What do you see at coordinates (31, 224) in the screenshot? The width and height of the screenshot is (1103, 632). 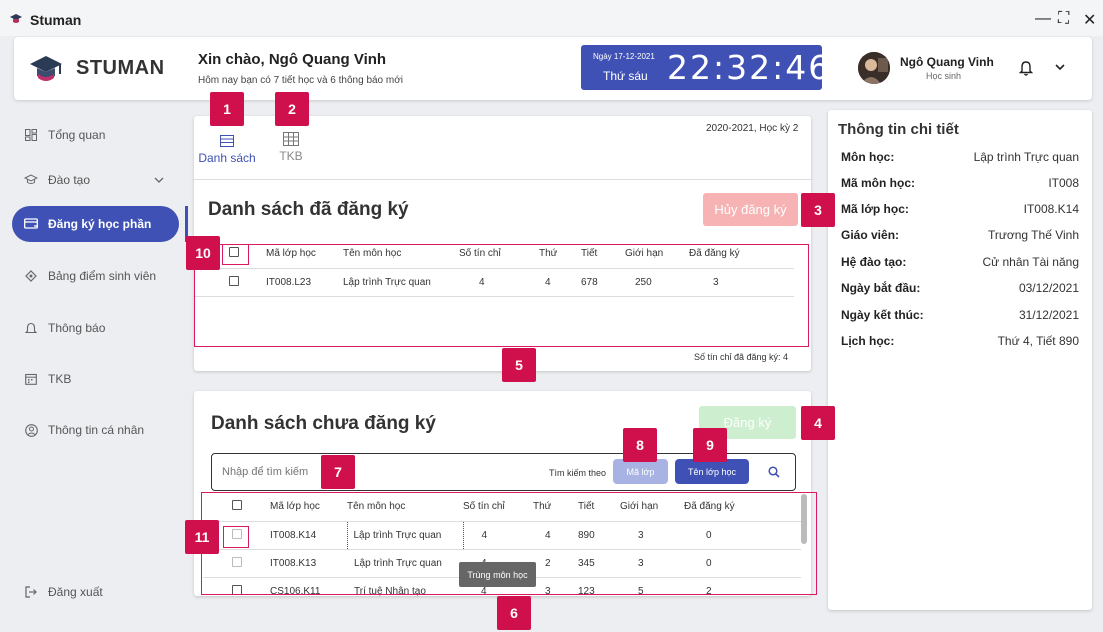 I see `register-card-icon` at bounding box center [31, 224].